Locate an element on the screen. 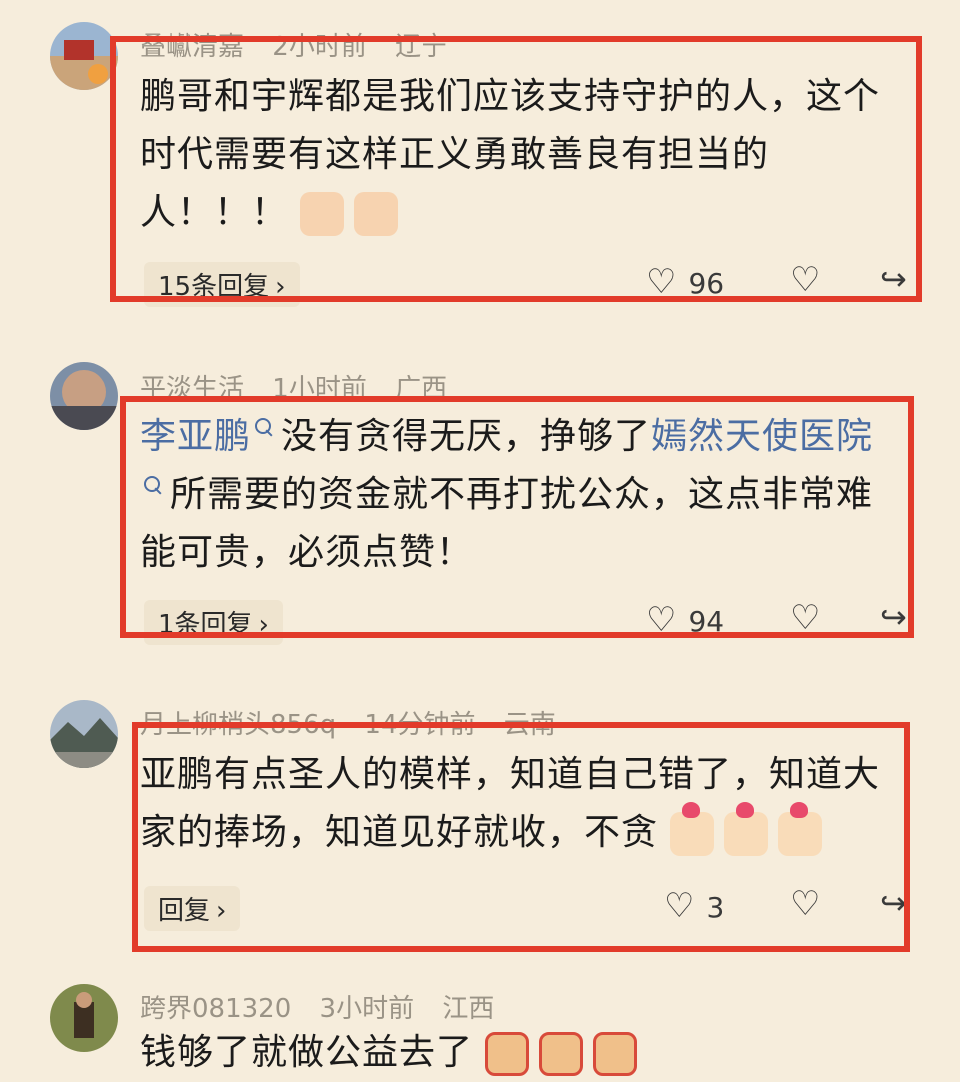 This screenshot has width=960, height=1082. username: 跨界081320 is located at coordinates (215, 1009).